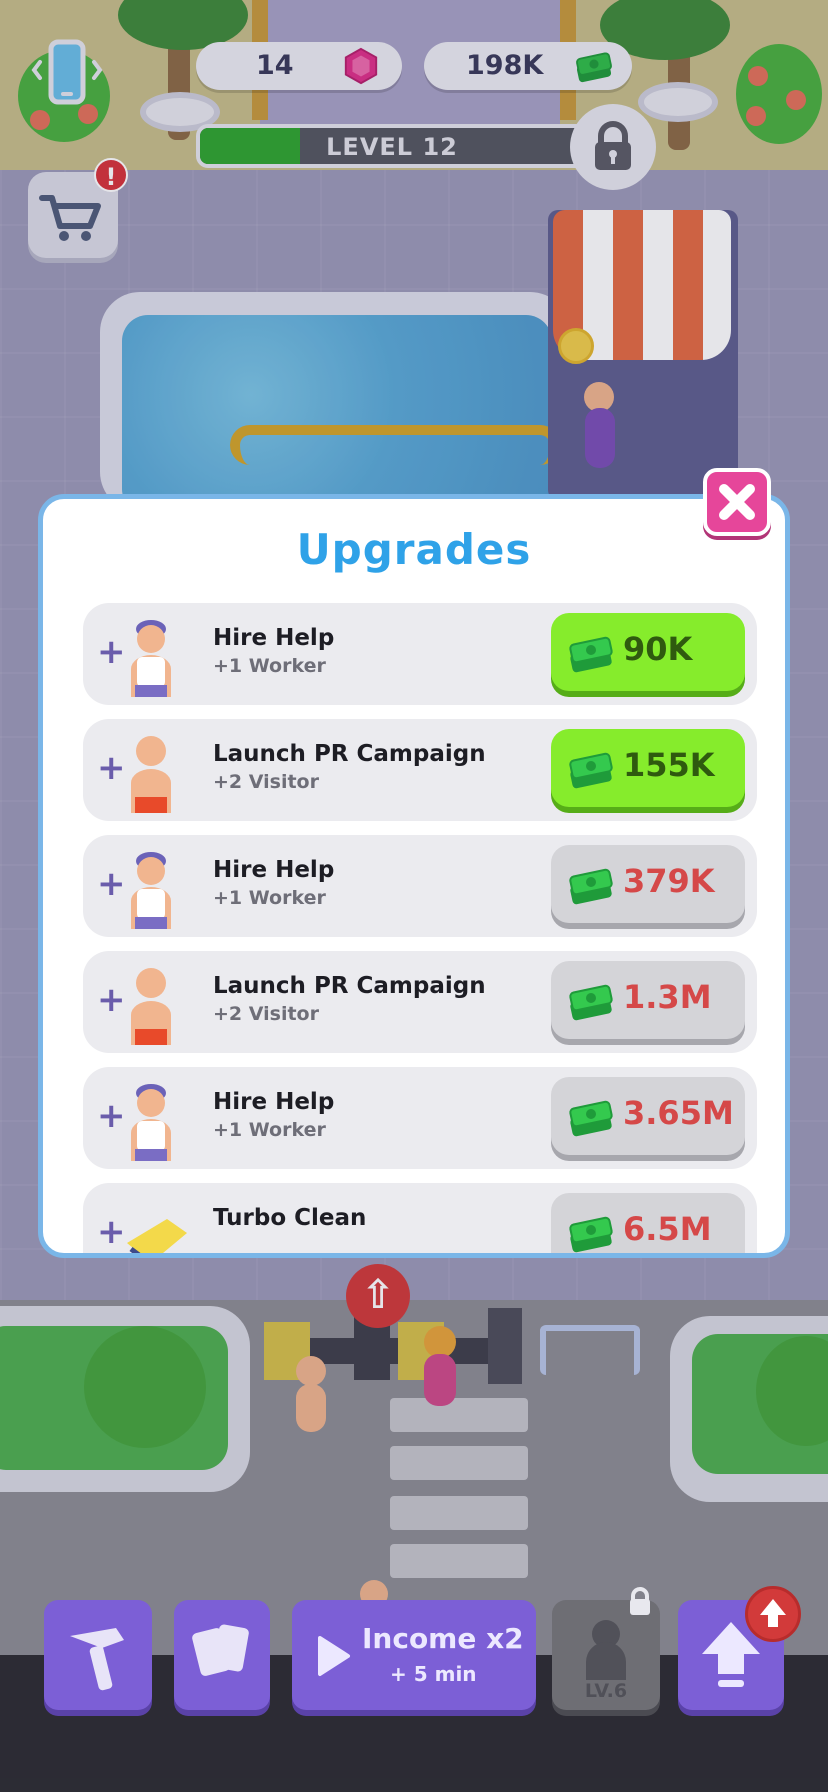 The image size is (828, 1792). I want to click on income-boost-button: Income x2 + 5 min, so click(414, 1655).